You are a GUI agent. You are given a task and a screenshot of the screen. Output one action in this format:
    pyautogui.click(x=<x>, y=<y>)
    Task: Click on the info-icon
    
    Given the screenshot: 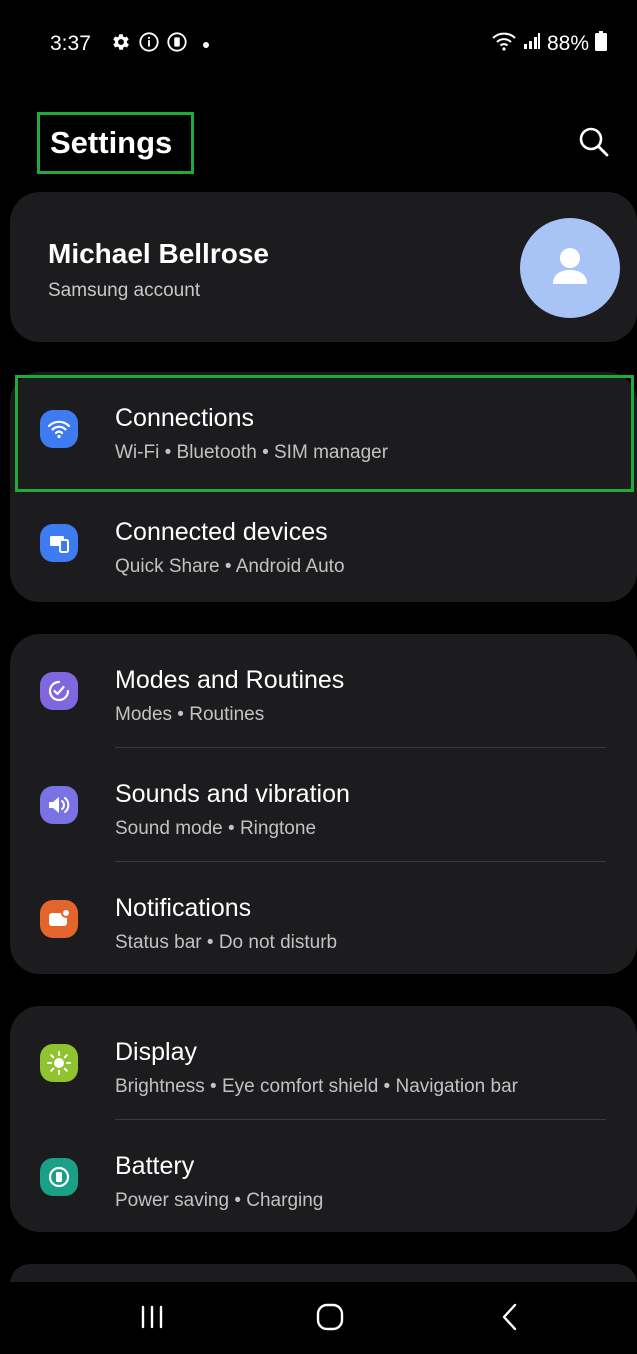 What is the action you would take?
    pyautogui.click(x=149, y=44)
    